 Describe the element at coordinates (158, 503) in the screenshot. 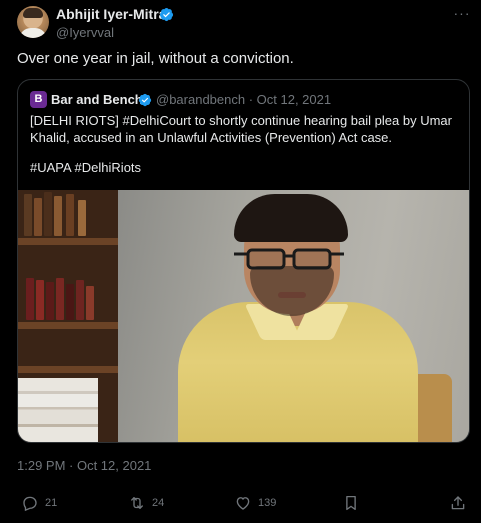

I see `retweet-count: 24` at that location.